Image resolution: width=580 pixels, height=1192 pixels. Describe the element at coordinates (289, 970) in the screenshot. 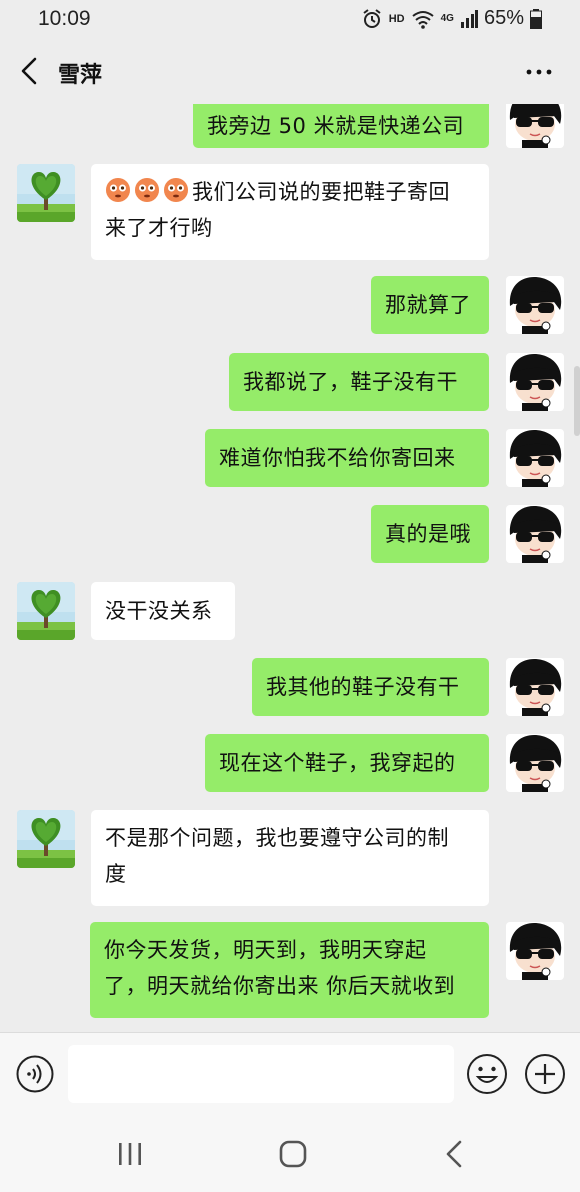

I see `my-message-bubble: 你今天发货，明天到，我明天穿起了，明天就给你寄出来 你后天就收到` at that location.